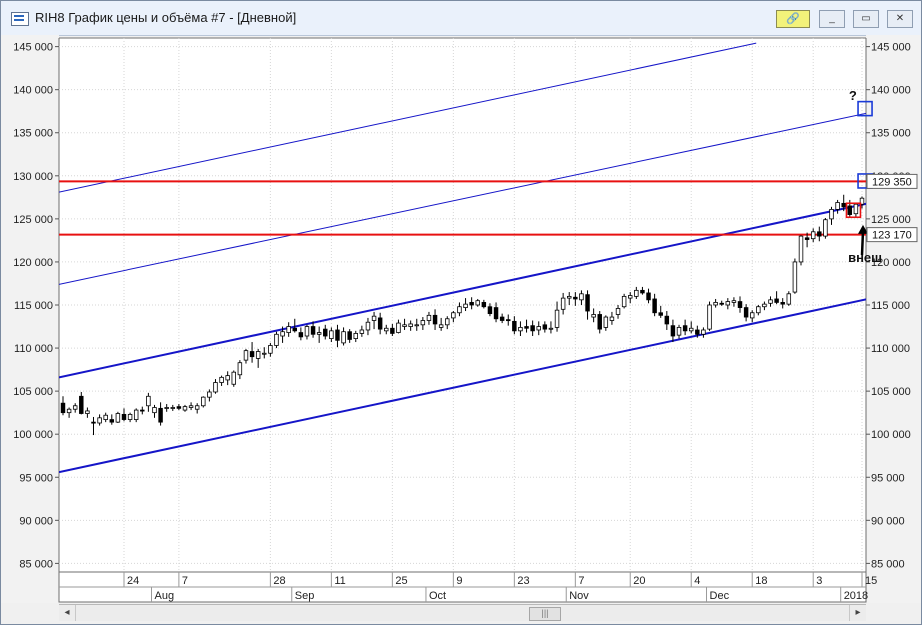 This screenshot has height=625, width=922. Describe the element at coordinates (865, 257) in the screenshot. I see `chart-annotation: внеш` at that location.